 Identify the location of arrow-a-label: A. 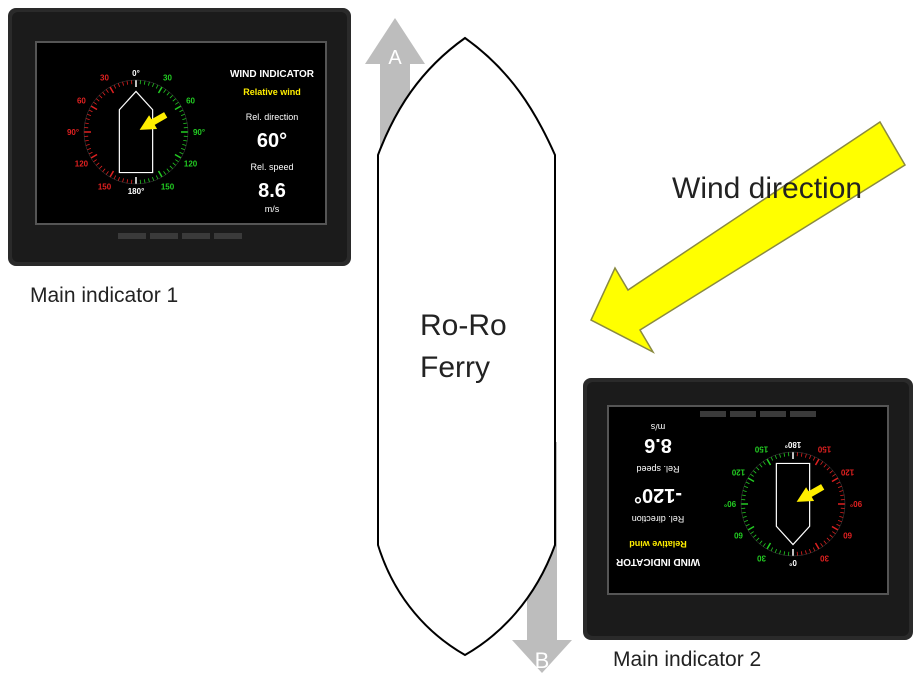
(395, 58).